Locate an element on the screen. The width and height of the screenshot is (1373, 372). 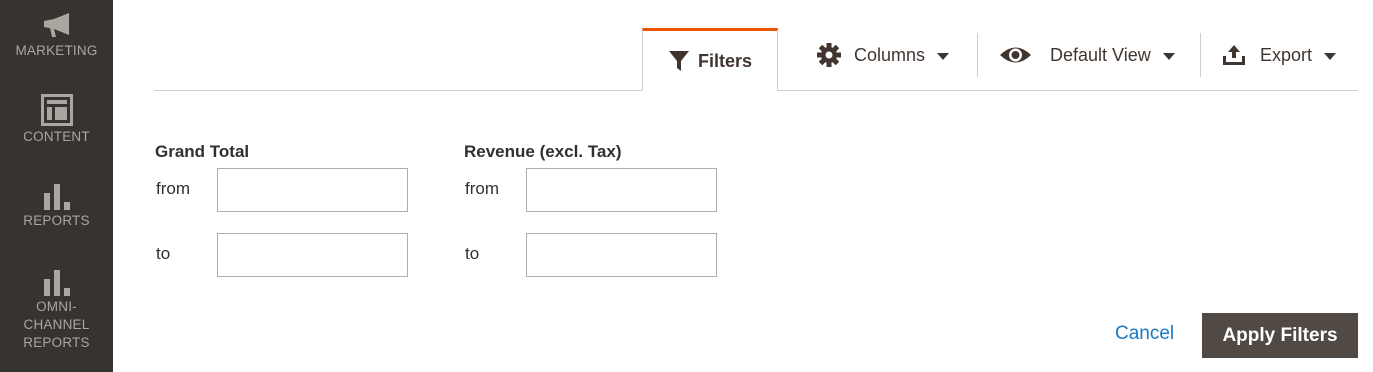
grand-total-filter-title: Grand Total is located at coordinates (202, 151).